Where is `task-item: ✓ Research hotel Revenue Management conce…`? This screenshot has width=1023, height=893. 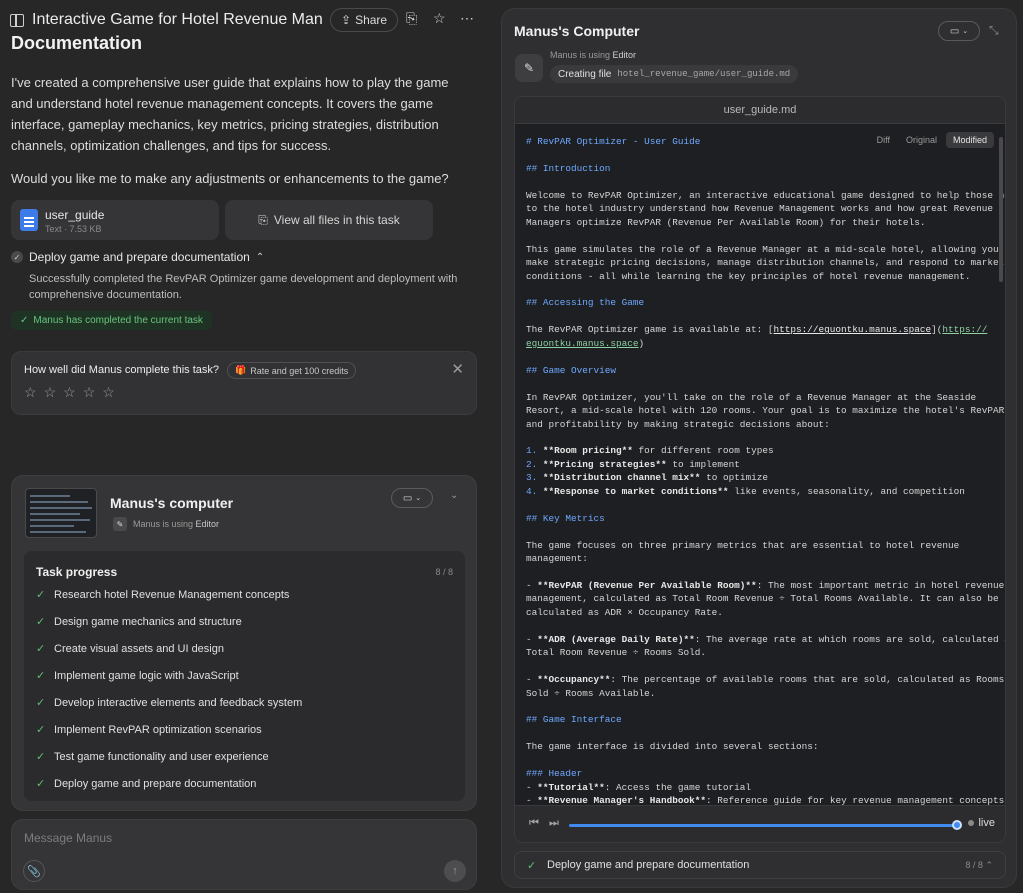
task-item: ✓ Research hotel Revenue Management conce… is located at coordinates (163, 595).